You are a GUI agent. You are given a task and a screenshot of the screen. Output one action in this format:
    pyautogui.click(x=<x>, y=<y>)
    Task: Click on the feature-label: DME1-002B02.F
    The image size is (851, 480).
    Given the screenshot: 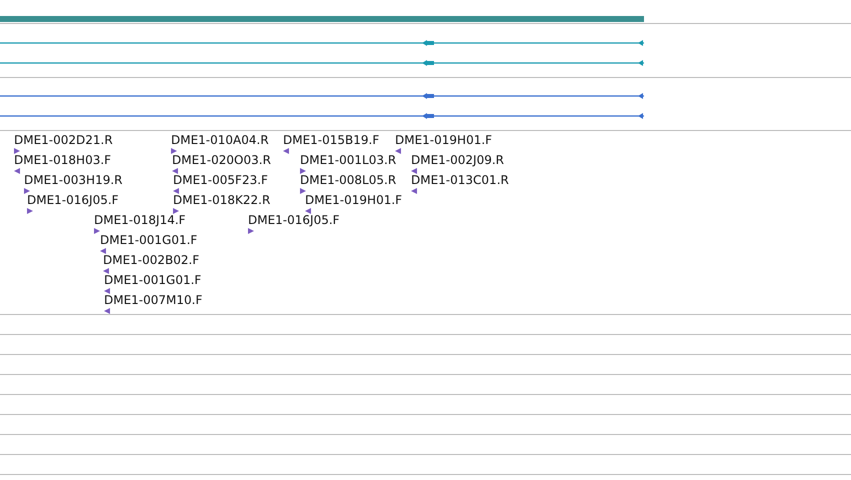 What is the action you would take?
    pyautogui.click(x=151, y=260)
    